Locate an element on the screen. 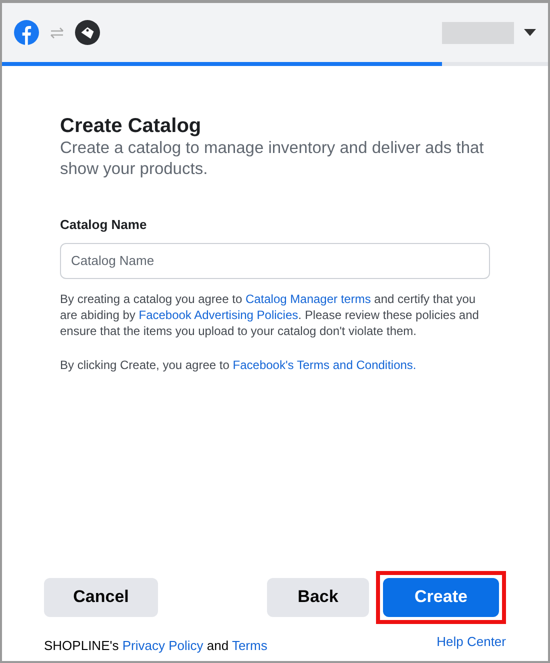 The width and height of the screenshot is (550, 663). create-button: Create is located at coordinates (441, 597).